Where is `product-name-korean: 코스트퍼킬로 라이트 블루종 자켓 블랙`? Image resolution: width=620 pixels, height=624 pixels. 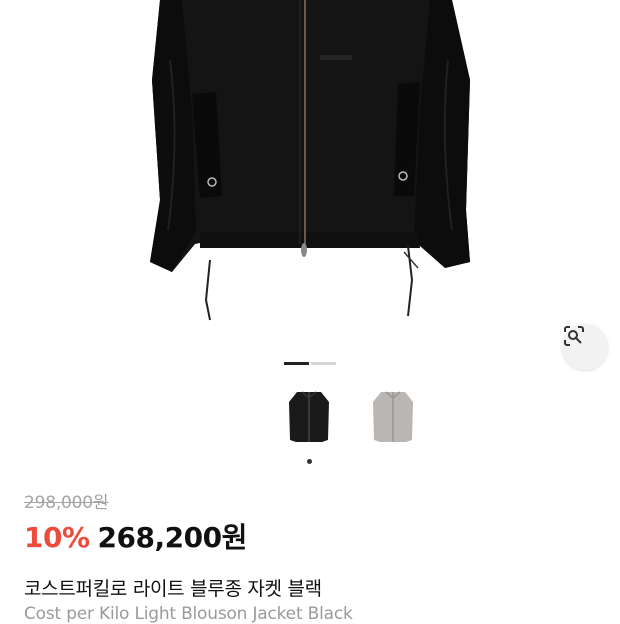
product-name-korean: 코스트퍼킬로 라이트 블루종 자켓 블랙 is located at coordinates (173, 589).